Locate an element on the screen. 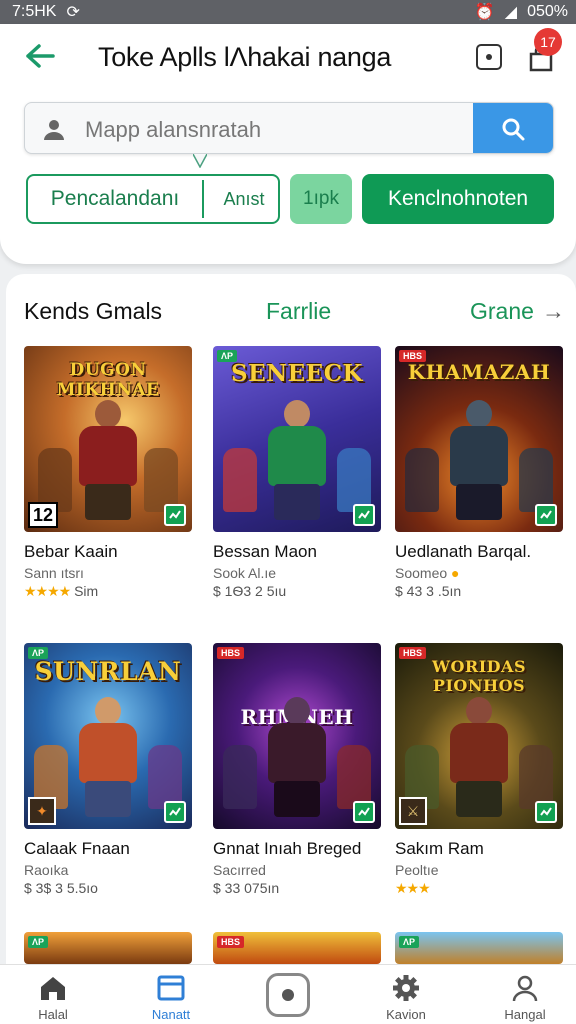 This screenshot has height=1024, width=576. game-meta: $ 3$ 3 5.5ıo is located at coordinates (61, 888).